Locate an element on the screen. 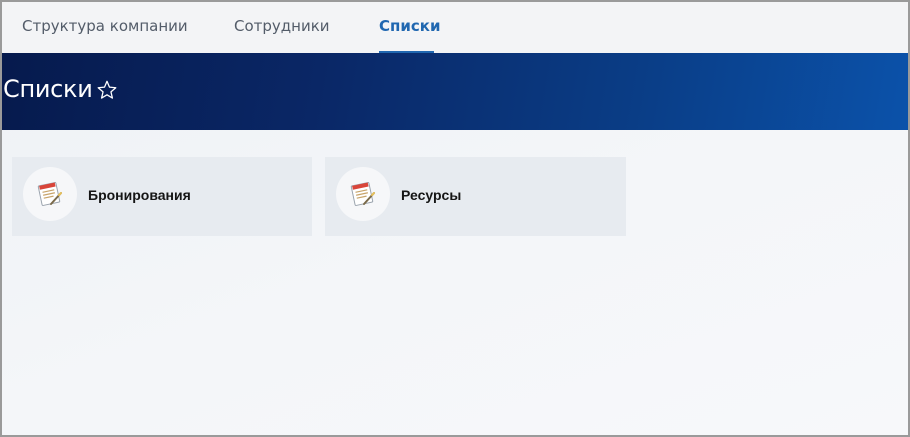 This screenshot has width=910, height=437. top-tabs: Структура компании Сотрудники Списки is located at coordinates (455, 27).